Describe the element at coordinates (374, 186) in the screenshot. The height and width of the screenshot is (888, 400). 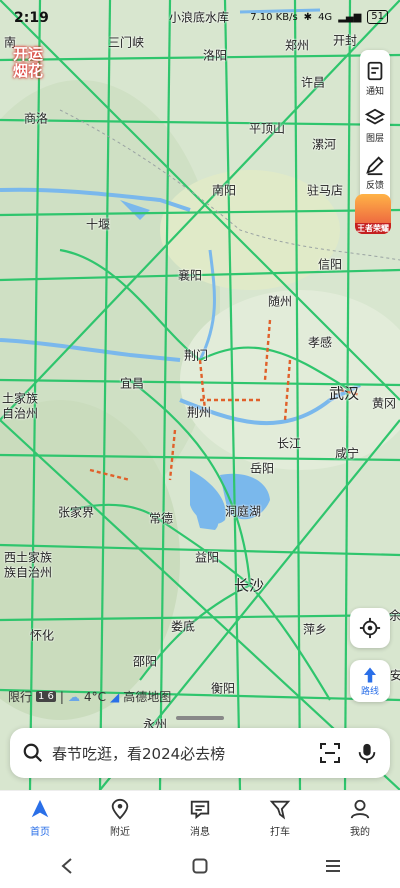
I see `feedback-label: 反馈` at that location.